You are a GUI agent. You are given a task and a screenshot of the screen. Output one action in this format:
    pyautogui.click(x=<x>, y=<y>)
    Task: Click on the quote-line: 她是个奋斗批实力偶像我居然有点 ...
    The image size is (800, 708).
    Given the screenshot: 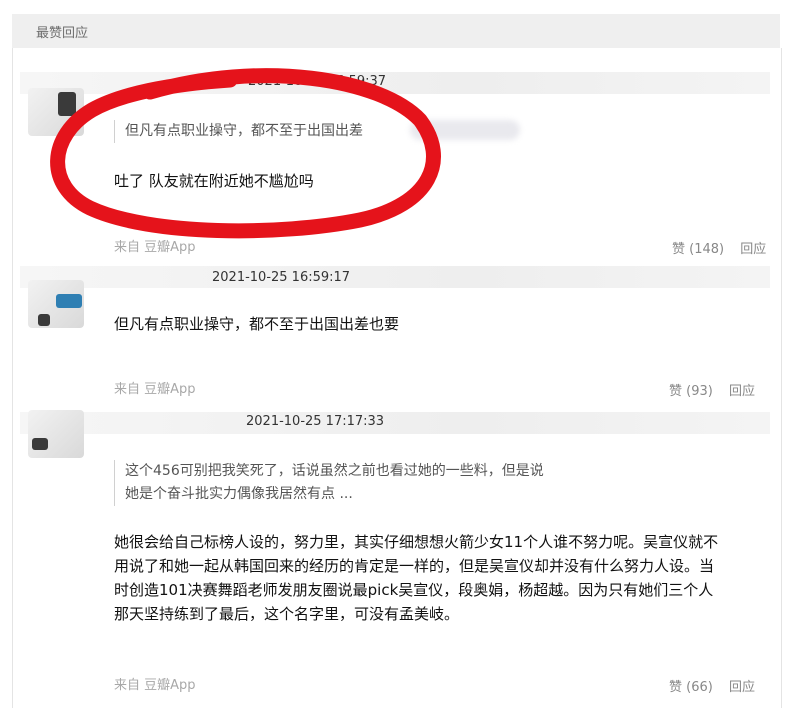 What is the action you would take?
    pyautogui.click(x=239, y=494)
    